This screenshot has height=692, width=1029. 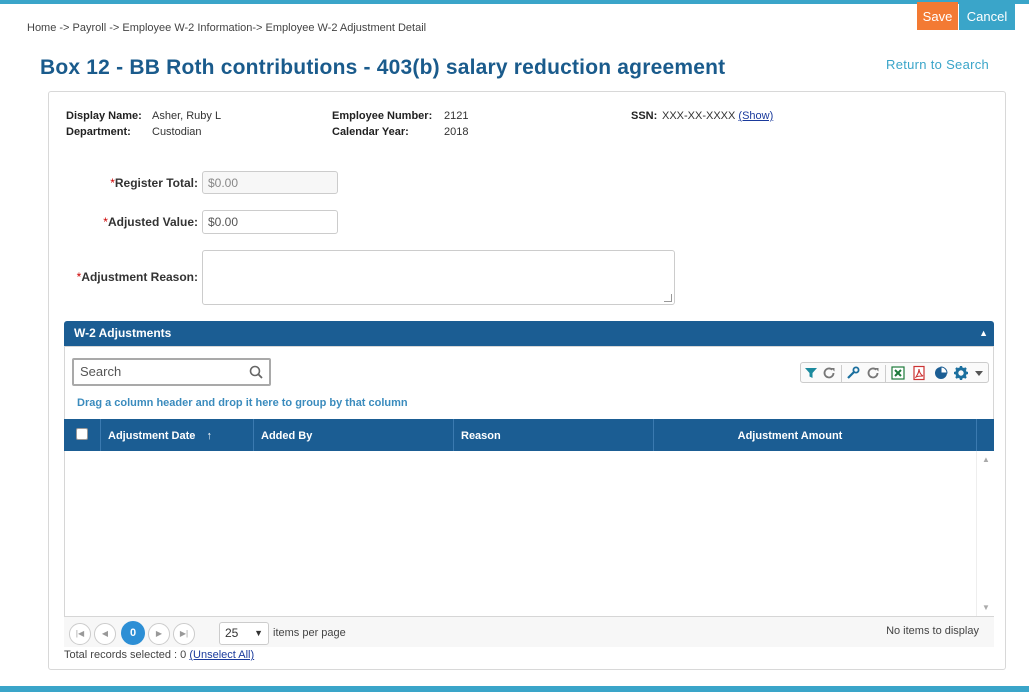 What do you see at coordinates (553, 435) in the screenshot?
I see `column-header-reason: Reason` at bounding box center [553, 435].